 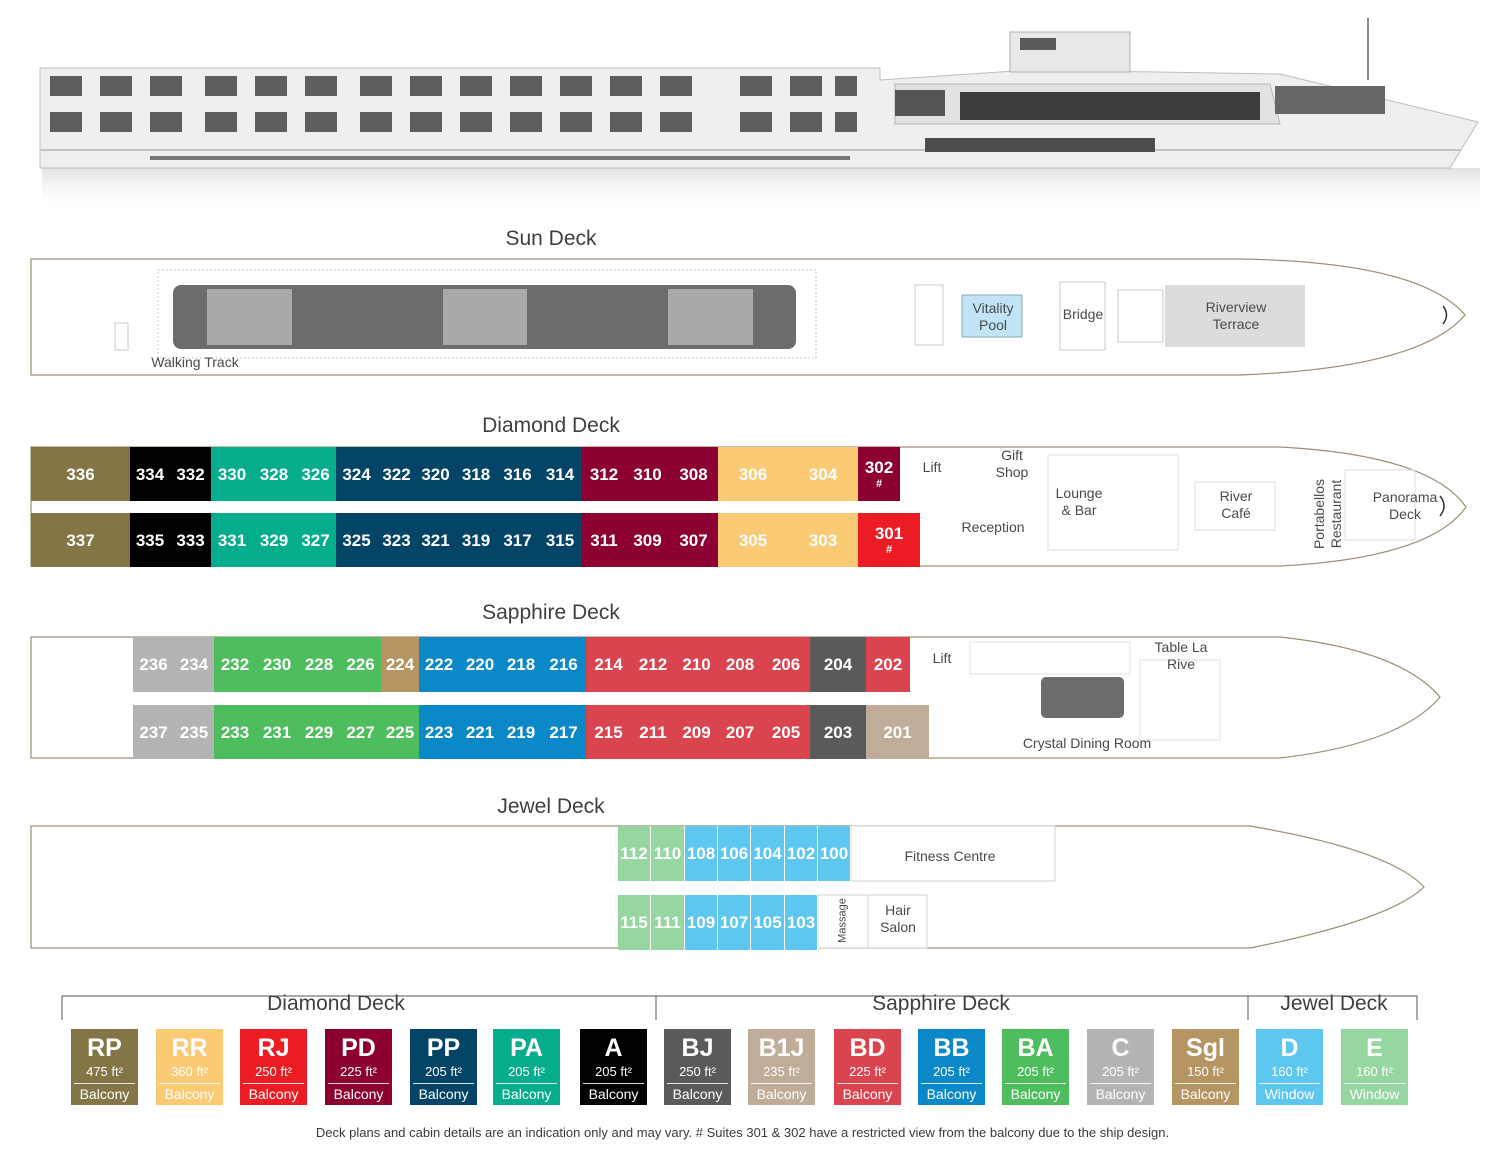 I want to click on cabin-112: 112, so click(x=634, y=853).